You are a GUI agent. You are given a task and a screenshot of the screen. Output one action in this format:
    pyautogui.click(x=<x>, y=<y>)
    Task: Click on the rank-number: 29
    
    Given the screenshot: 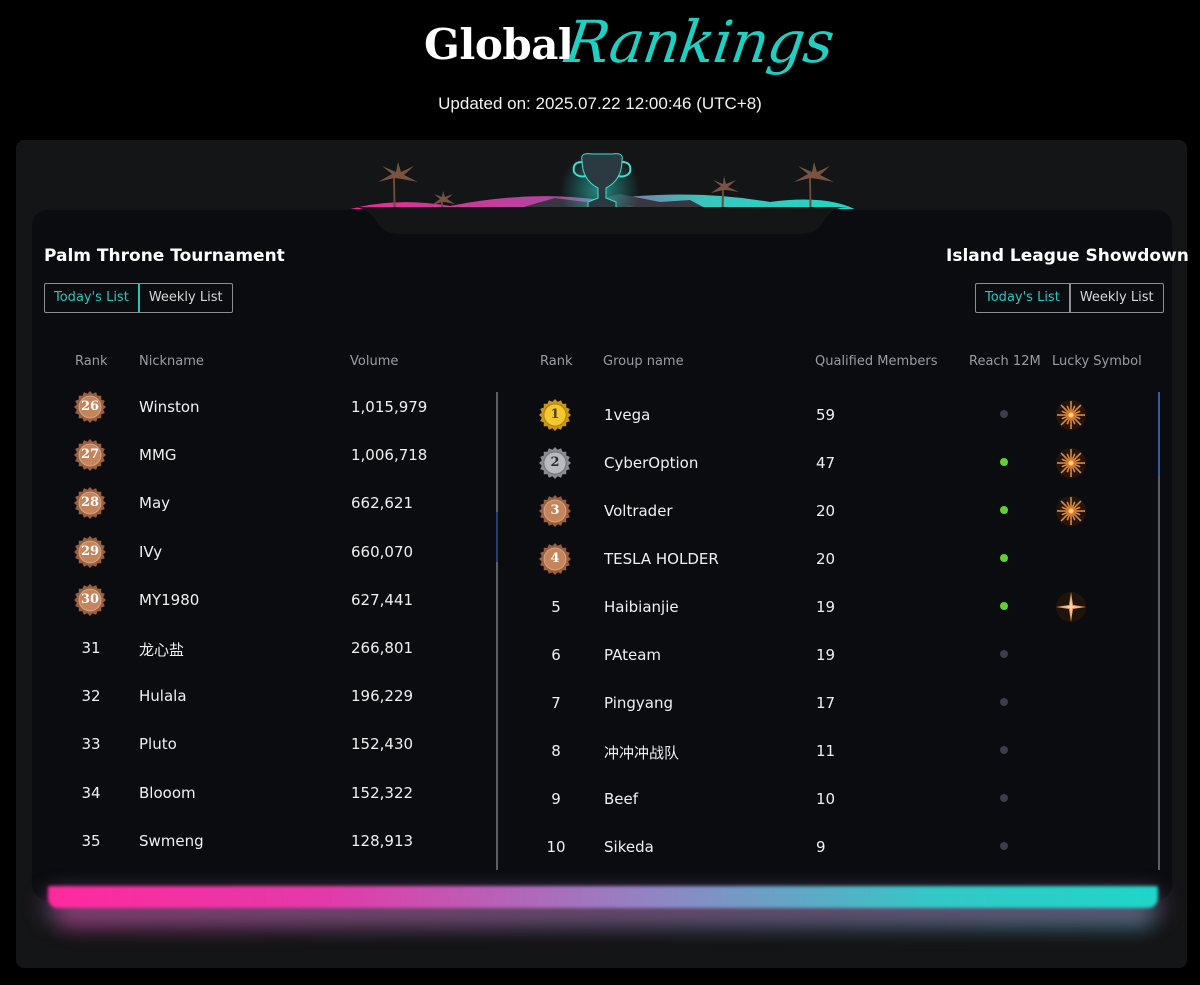 What is the action you would take?
    pyautogui.click(x=90, y=551)
    